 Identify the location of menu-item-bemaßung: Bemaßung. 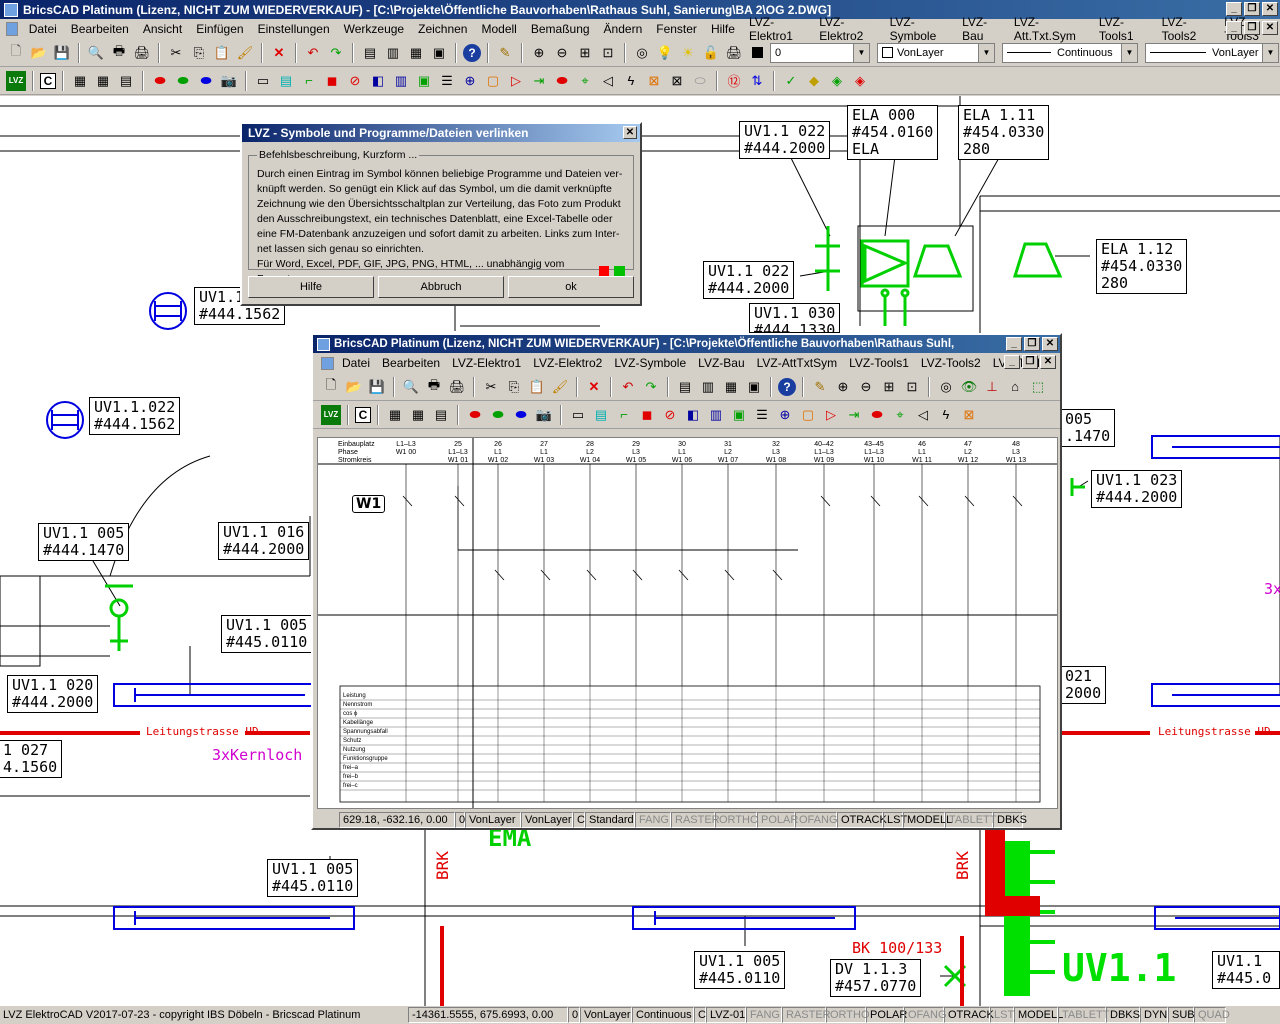
(560, 29).